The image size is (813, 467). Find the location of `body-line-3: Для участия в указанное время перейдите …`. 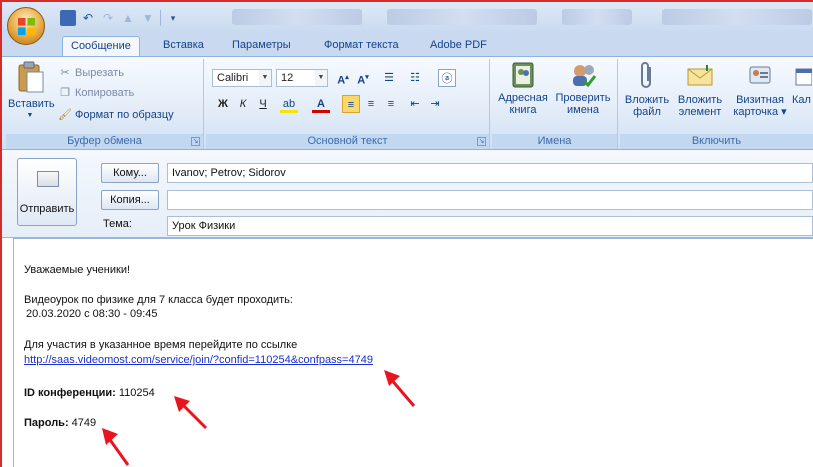

body-line-3: Для участия в указанное время перейдите … is located at coordinates (161, 345).